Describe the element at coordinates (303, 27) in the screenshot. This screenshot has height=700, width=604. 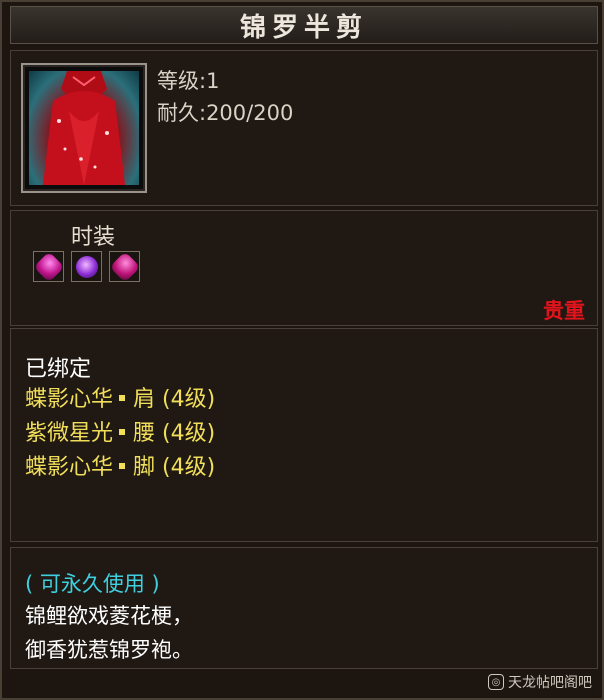
I see `item-title: 锦罗半剪` at that location.